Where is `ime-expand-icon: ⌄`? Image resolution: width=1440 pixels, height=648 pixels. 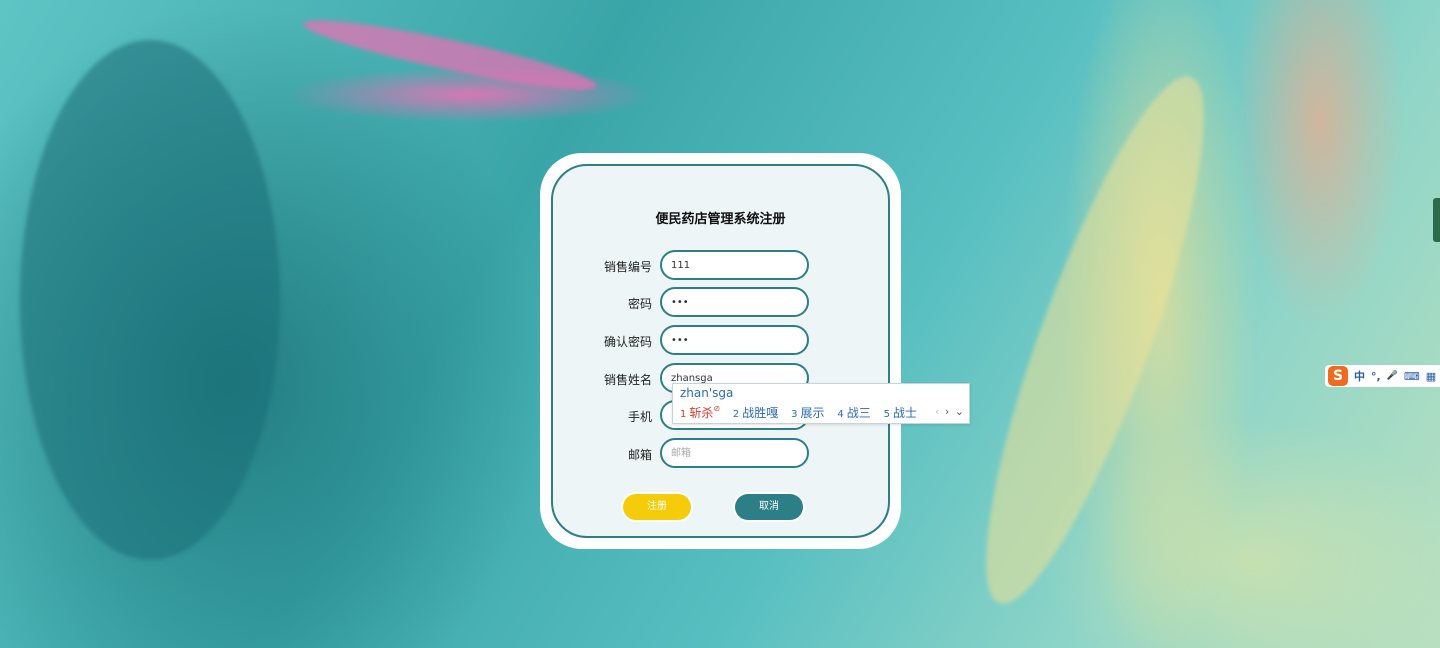
ime-expand-icon: ⌄ is located at coordinates (960, 411).